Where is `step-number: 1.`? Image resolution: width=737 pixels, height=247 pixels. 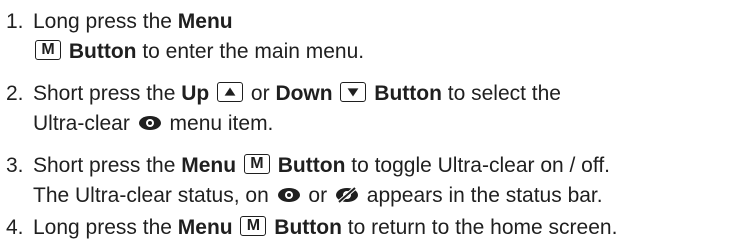 step-number: 1. is located at coordinates (15, 21).